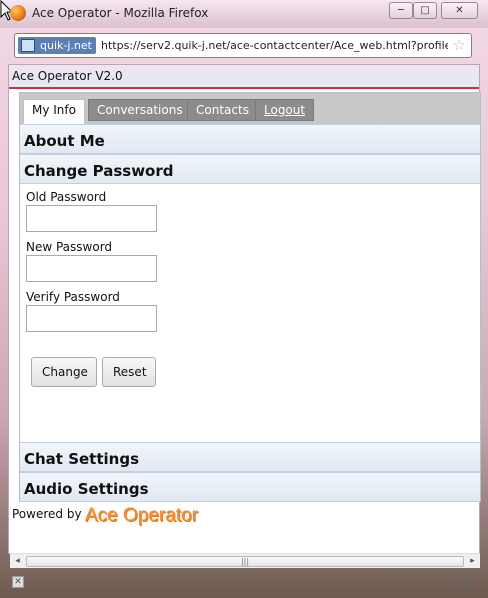  What do you see at coordinates (91, 318) in the screenshot?
I see `verify-password-field` at bounding box center [91, 318].